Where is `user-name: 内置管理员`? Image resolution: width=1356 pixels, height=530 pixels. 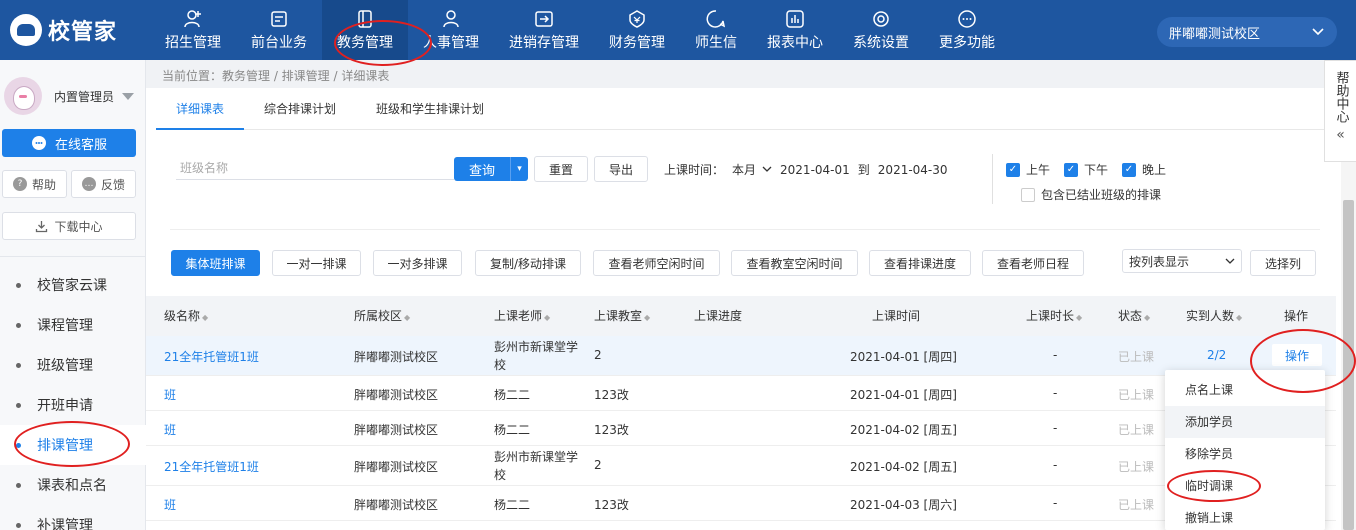
user-name: 内置管理员 is located at coordinates (84, 96).